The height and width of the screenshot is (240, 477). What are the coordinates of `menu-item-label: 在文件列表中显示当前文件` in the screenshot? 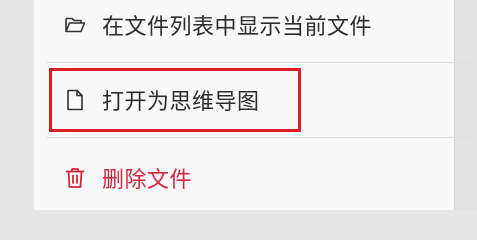 It's located at (237, 27).